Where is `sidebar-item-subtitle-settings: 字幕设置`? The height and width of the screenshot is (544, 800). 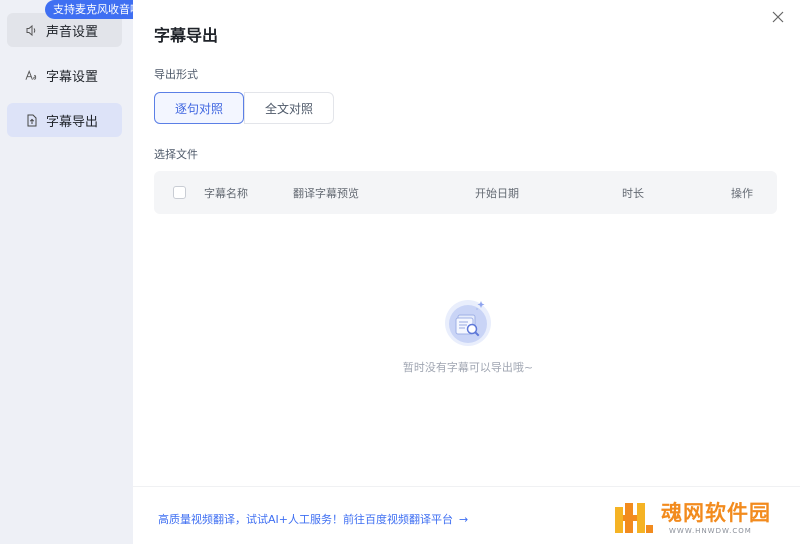 sidebar-item-subtitle-settings: 字幕设置 is located at coordinates (64, 75).